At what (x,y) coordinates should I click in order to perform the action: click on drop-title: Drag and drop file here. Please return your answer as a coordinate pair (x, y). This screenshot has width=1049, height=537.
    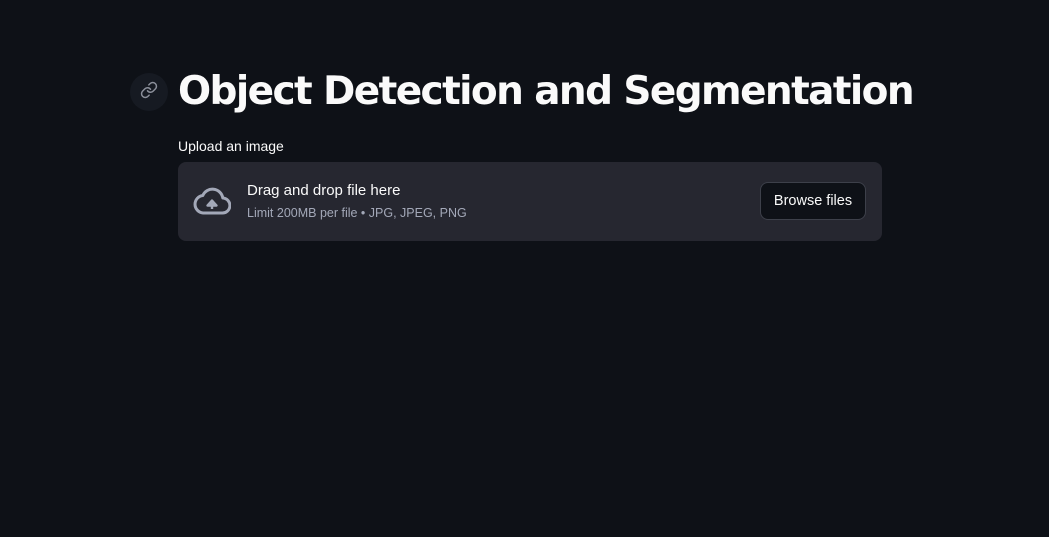
    Looking at the image, I should click on (324, 190).